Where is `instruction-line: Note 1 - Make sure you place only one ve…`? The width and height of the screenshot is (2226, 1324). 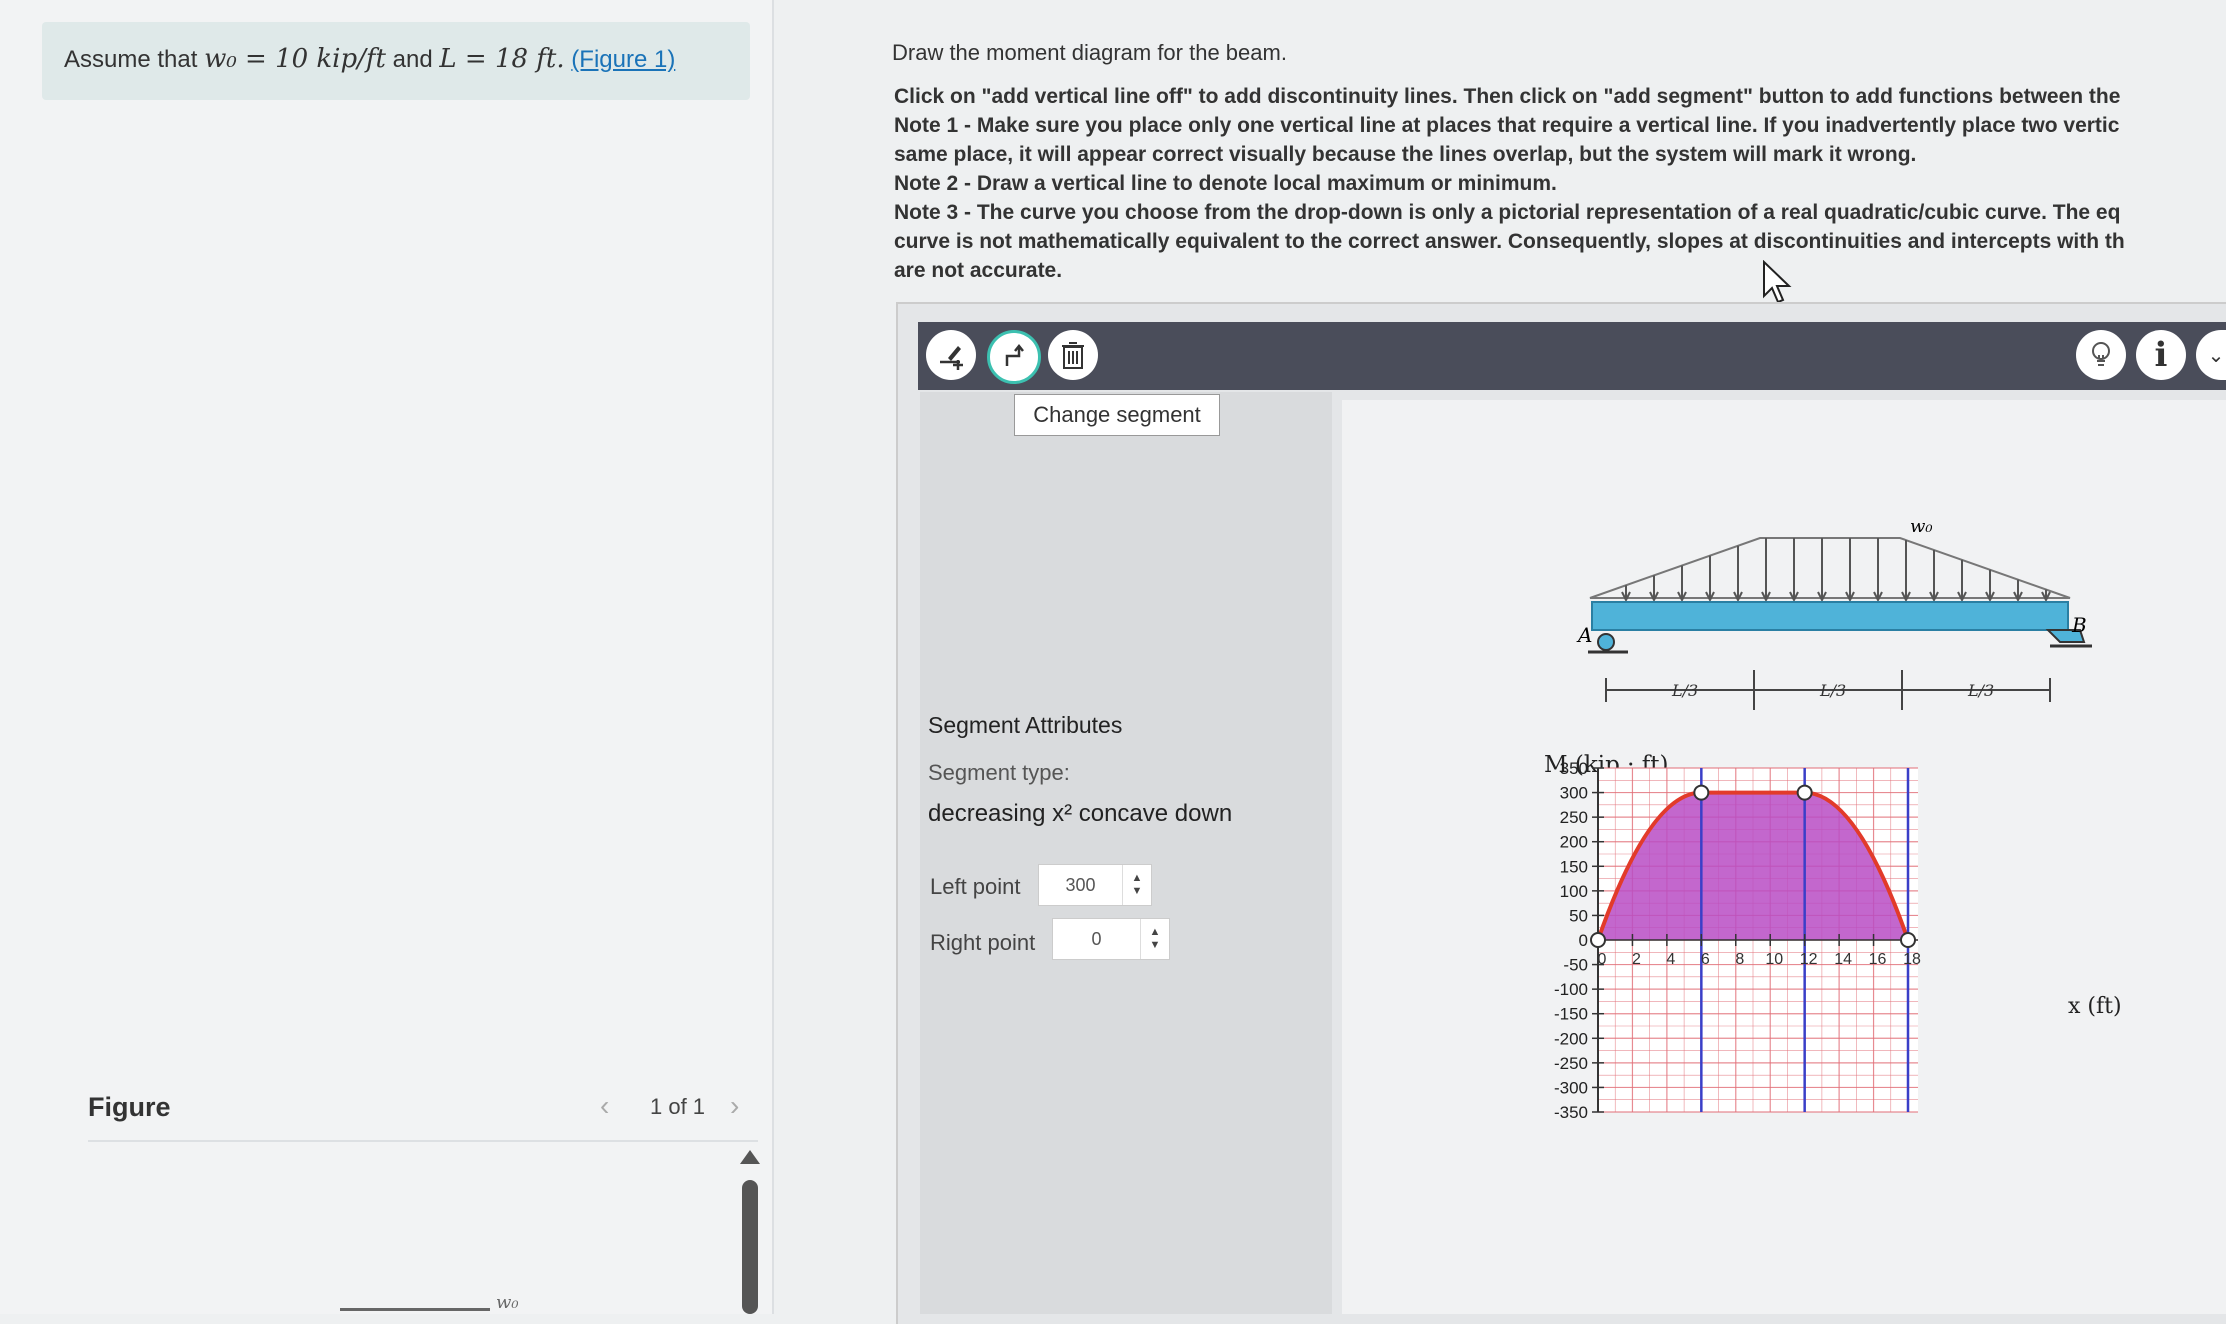
instruction-line: Note 1 - Make sure you place only one ve… is located at coordinates (1507, 125).